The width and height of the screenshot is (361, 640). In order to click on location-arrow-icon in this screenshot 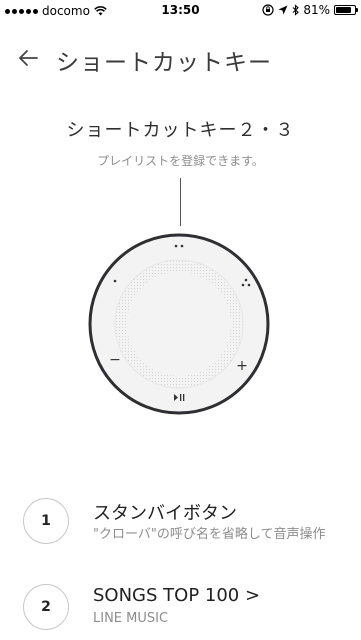, I will do `click(283, 10)`.